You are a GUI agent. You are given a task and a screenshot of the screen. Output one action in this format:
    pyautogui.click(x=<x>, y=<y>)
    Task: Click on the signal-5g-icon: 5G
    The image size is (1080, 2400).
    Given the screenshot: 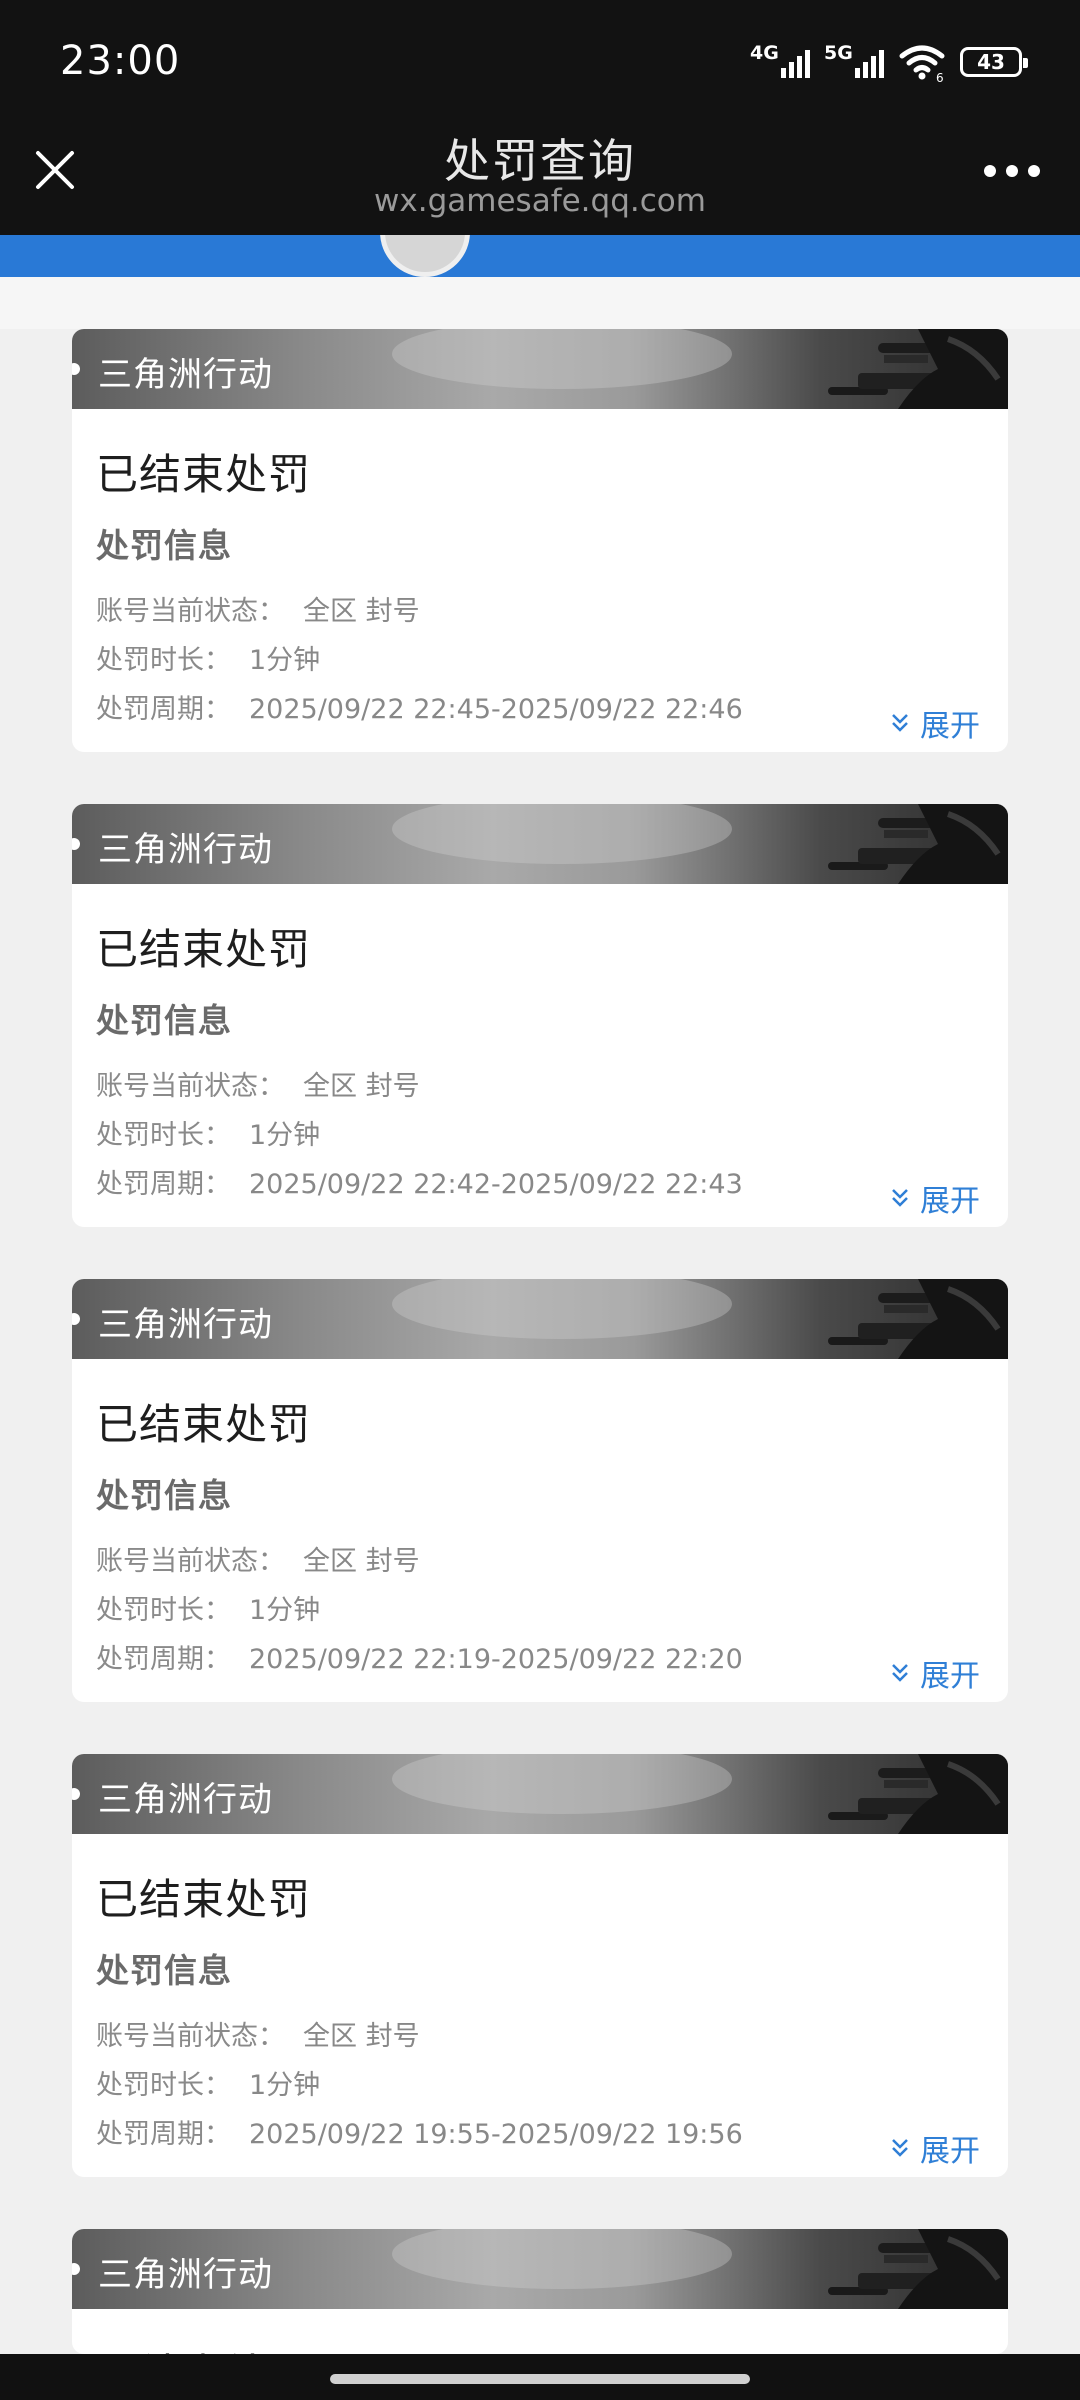 What is the action you would take?
    pyautogui.click(x=854, y=62)
    